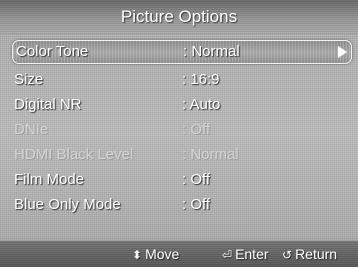 The width and height of the screenshot is (358, 267). What do you see at coordinates (29, 79) in the screenshot?
I see `menu-item-label: Size` at bounding box center [29, 79].